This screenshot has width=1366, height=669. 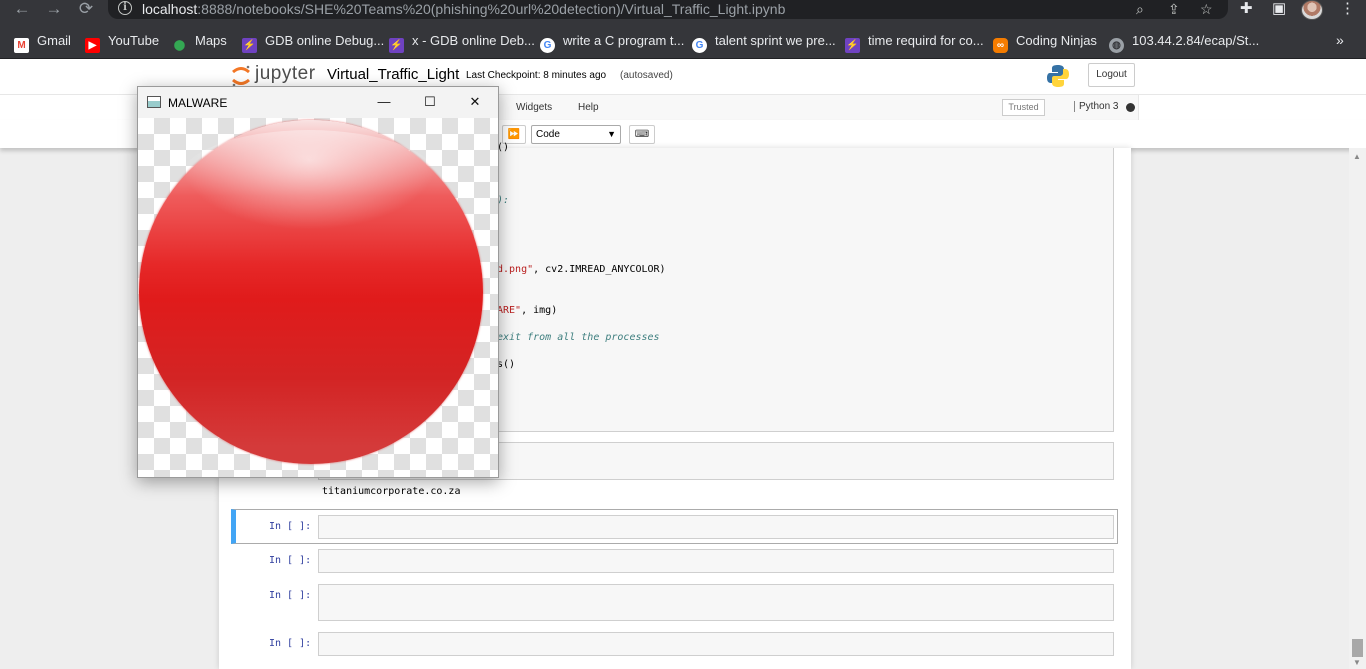 What do you see at coordinates (1206, 9) in the screenshot?
I see `bookmark-star-icon: ☆` at bounding box center [1206, 9].